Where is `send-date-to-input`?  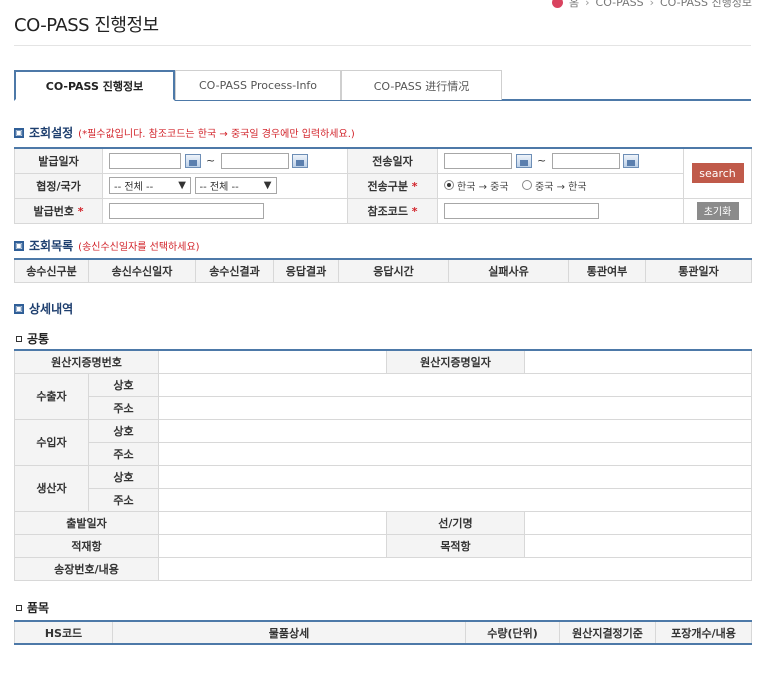 send-date-to-input is located at coordinates (585, 160).